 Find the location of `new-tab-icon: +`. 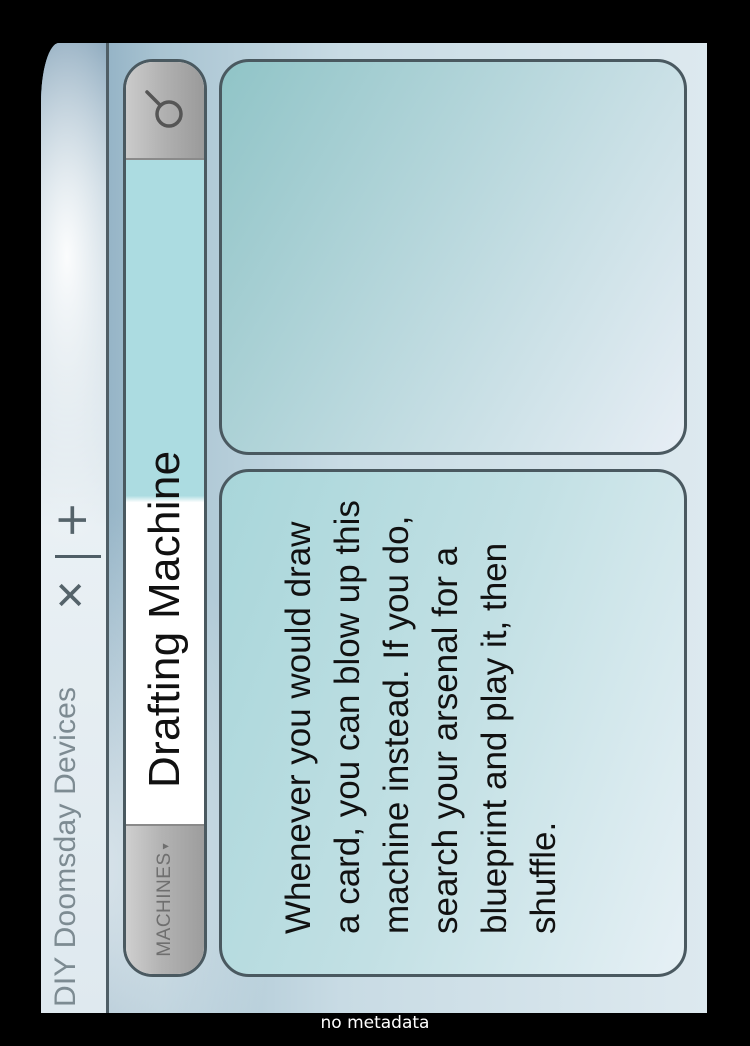

new-tab-icon: + is located at coordinates (71, 520).